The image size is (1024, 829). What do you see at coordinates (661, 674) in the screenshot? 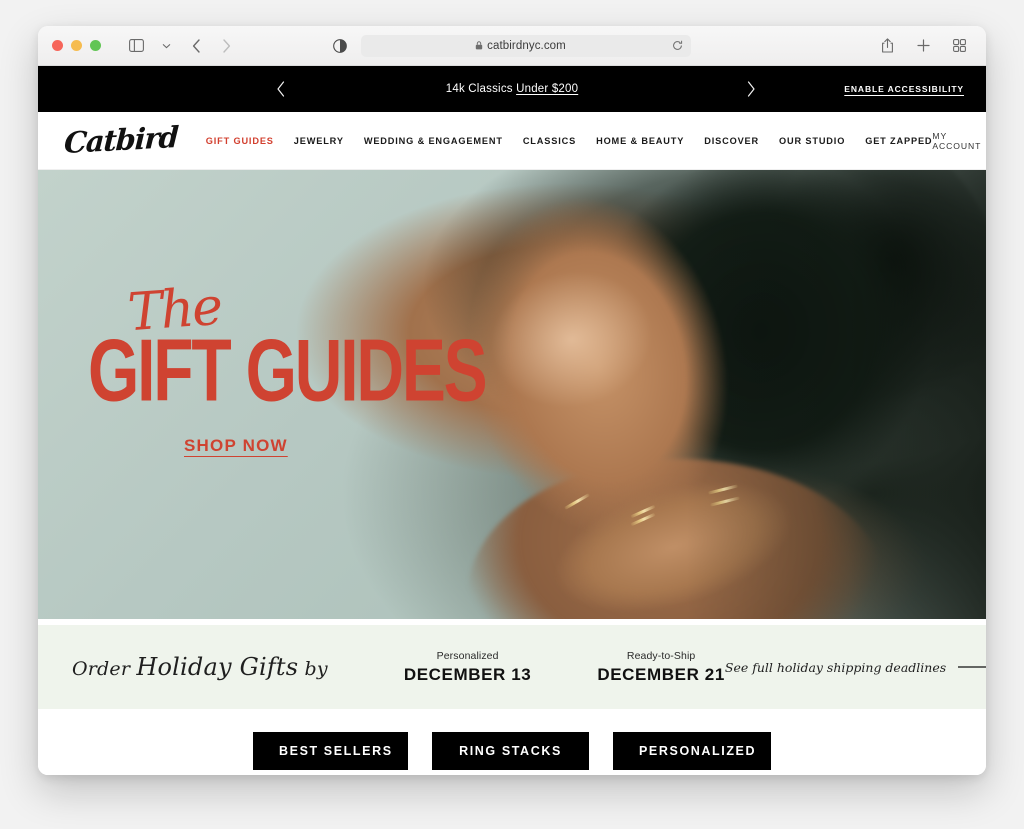
I see `deadline-date: DECEMBER 21` at bounding box center [661, 674].